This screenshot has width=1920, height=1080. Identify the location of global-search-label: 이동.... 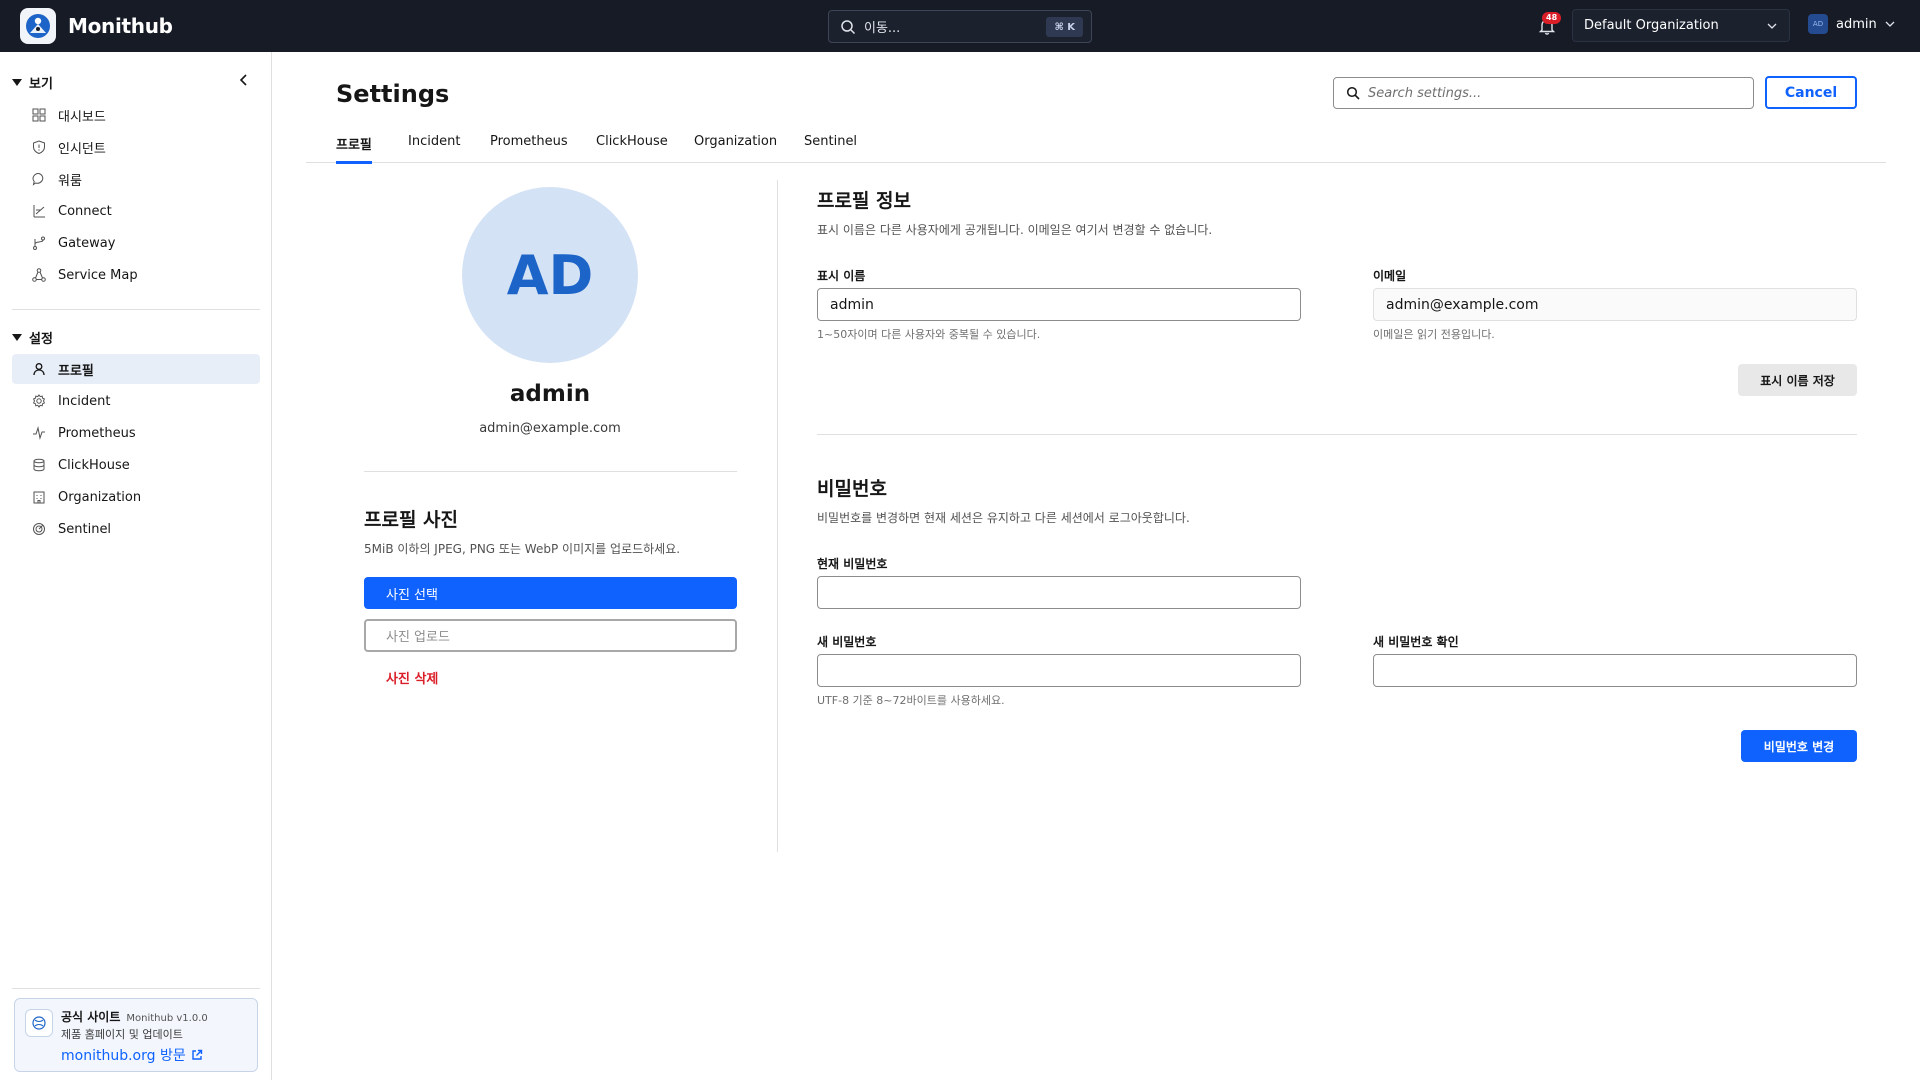
(882, 28).